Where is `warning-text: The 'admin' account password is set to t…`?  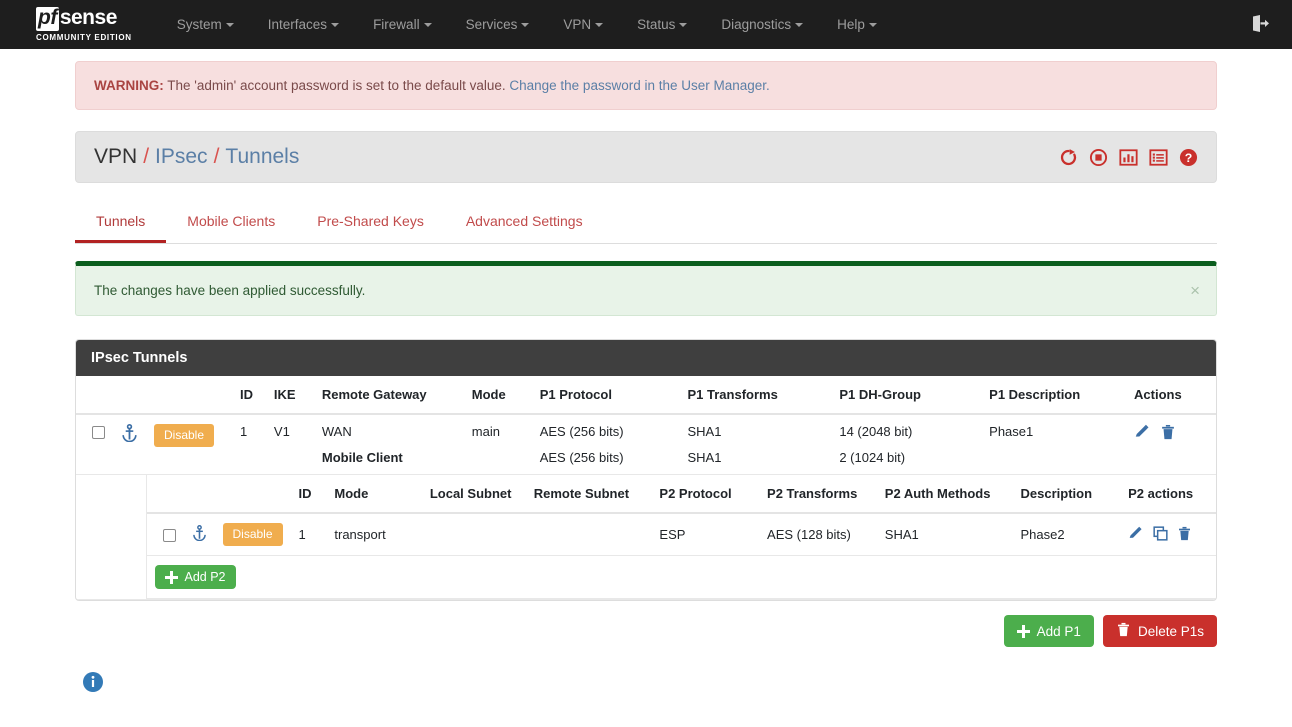 warning-text: The 'admin' account password is set to t… is located at coordinates (336, 85).